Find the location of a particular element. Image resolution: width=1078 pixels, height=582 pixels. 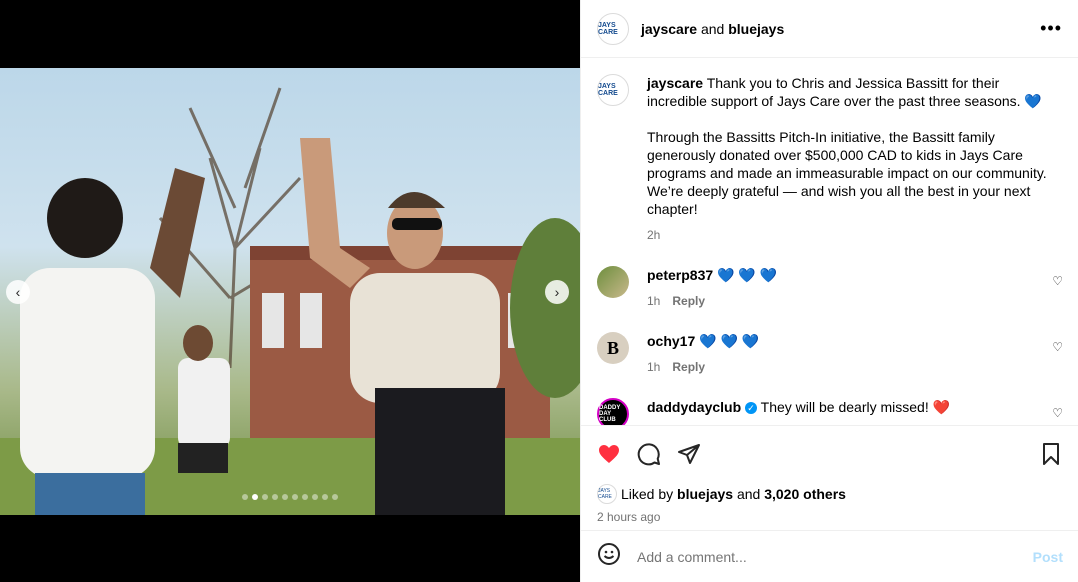

likes-and: and is located at coordinates (748, 494).